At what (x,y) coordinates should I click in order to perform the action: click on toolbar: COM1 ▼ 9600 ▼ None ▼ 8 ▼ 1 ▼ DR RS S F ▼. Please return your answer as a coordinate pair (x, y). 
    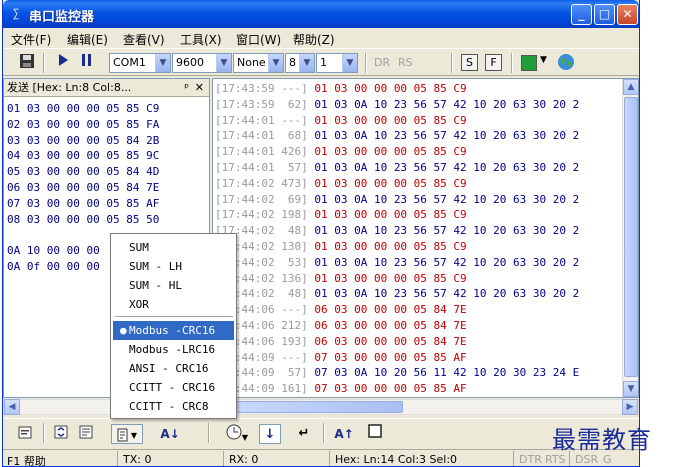
    Looking at the image, I should click on (321, 62).